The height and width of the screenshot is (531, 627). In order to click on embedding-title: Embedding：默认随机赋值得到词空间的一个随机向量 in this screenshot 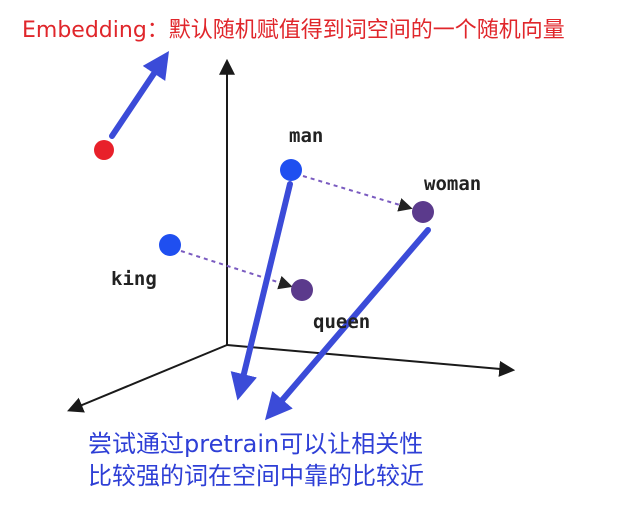, I will do `click(293, 30)`.